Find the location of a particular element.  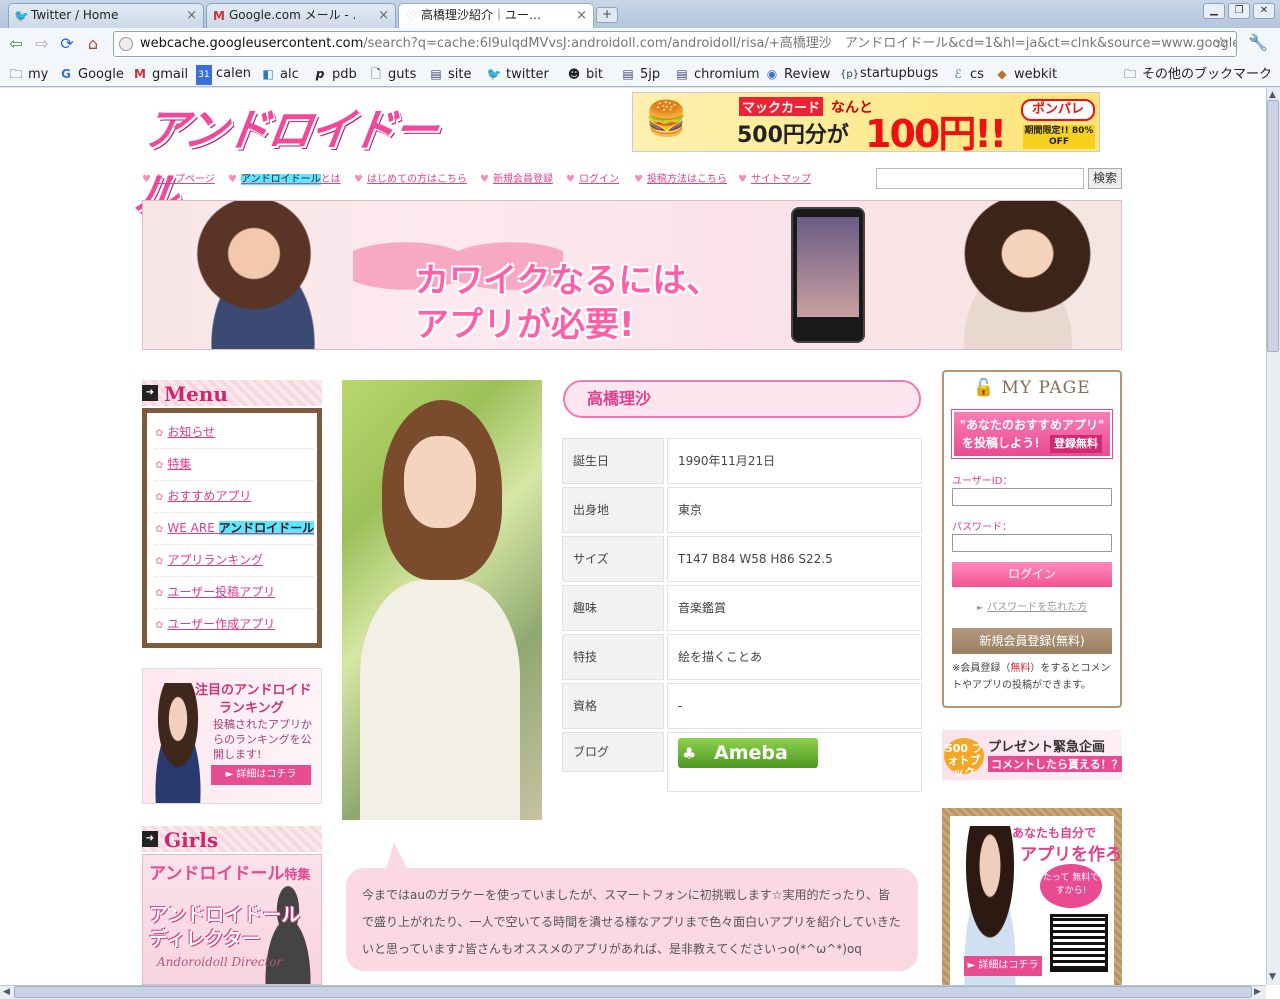

nav-sitemap: ♥ サイトマップ is located at coordinates (774, 177).